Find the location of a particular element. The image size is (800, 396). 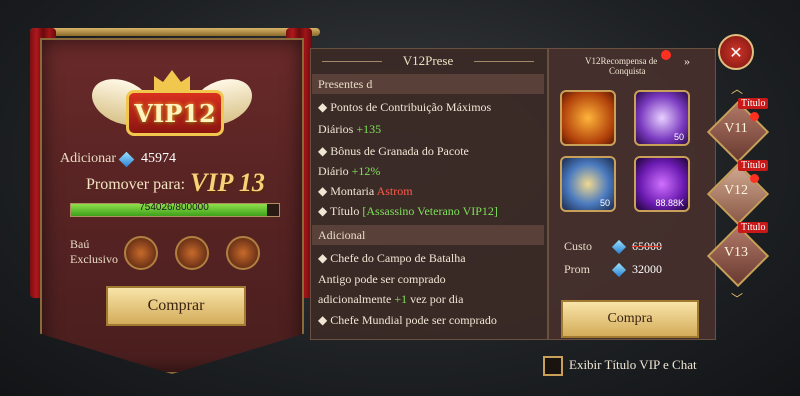

promote-target: VIP 13 is located at coordinates (227, 182).